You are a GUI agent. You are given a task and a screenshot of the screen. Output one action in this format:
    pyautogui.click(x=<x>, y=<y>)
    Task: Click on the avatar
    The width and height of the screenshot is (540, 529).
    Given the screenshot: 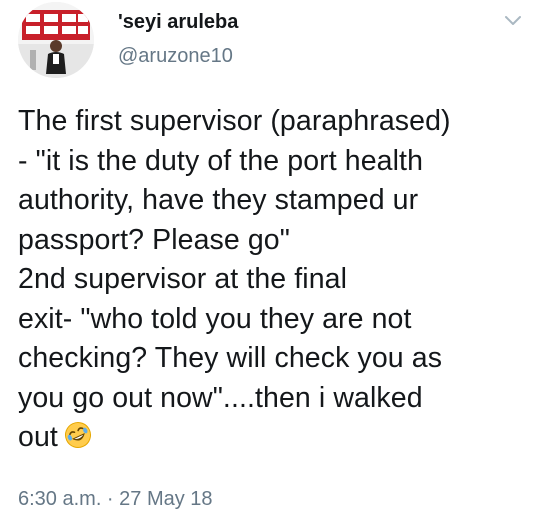 What is the action you would take?
    pyautogui.click(x=56, y=40)
    